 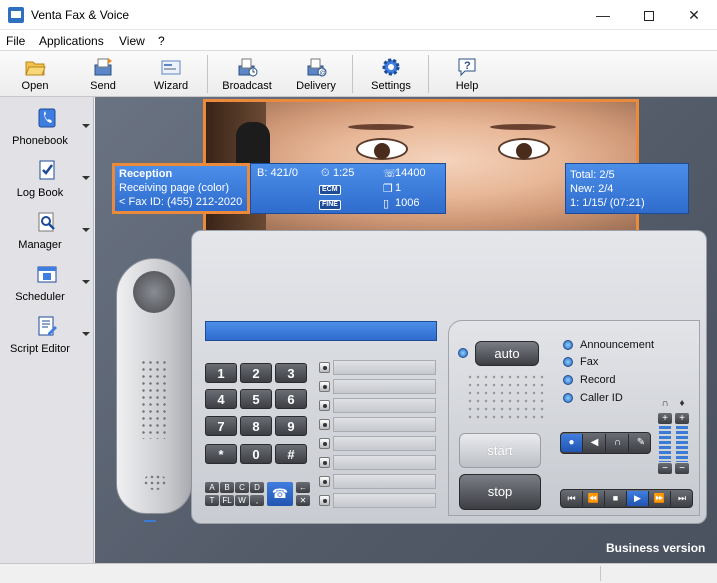 I want to click on key-7: 7, so click(x=221, y=426).